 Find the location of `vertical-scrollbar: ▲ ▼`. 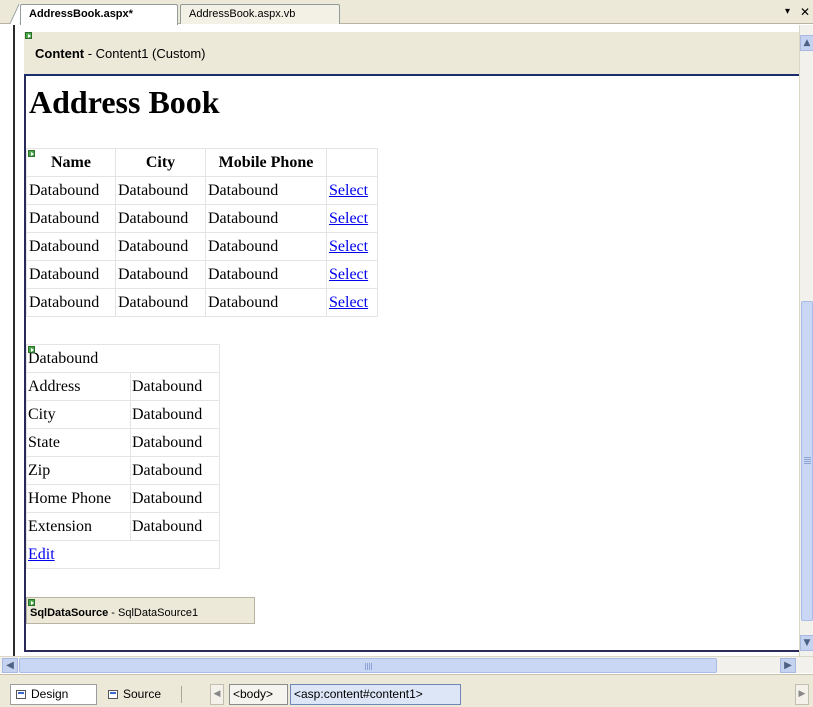

vertical-scrollbar: ▲ ▼ is located at coordinates (806, 340).